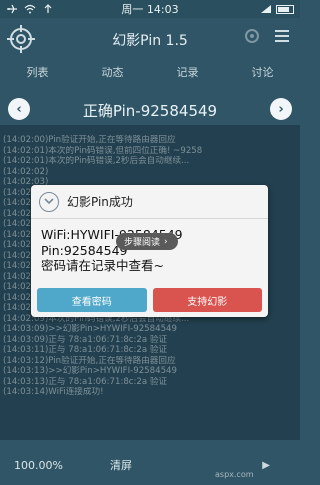 The height and width of the screenshot is (485, 320). I want to click on play-icon: ▶, so click(266, 465).